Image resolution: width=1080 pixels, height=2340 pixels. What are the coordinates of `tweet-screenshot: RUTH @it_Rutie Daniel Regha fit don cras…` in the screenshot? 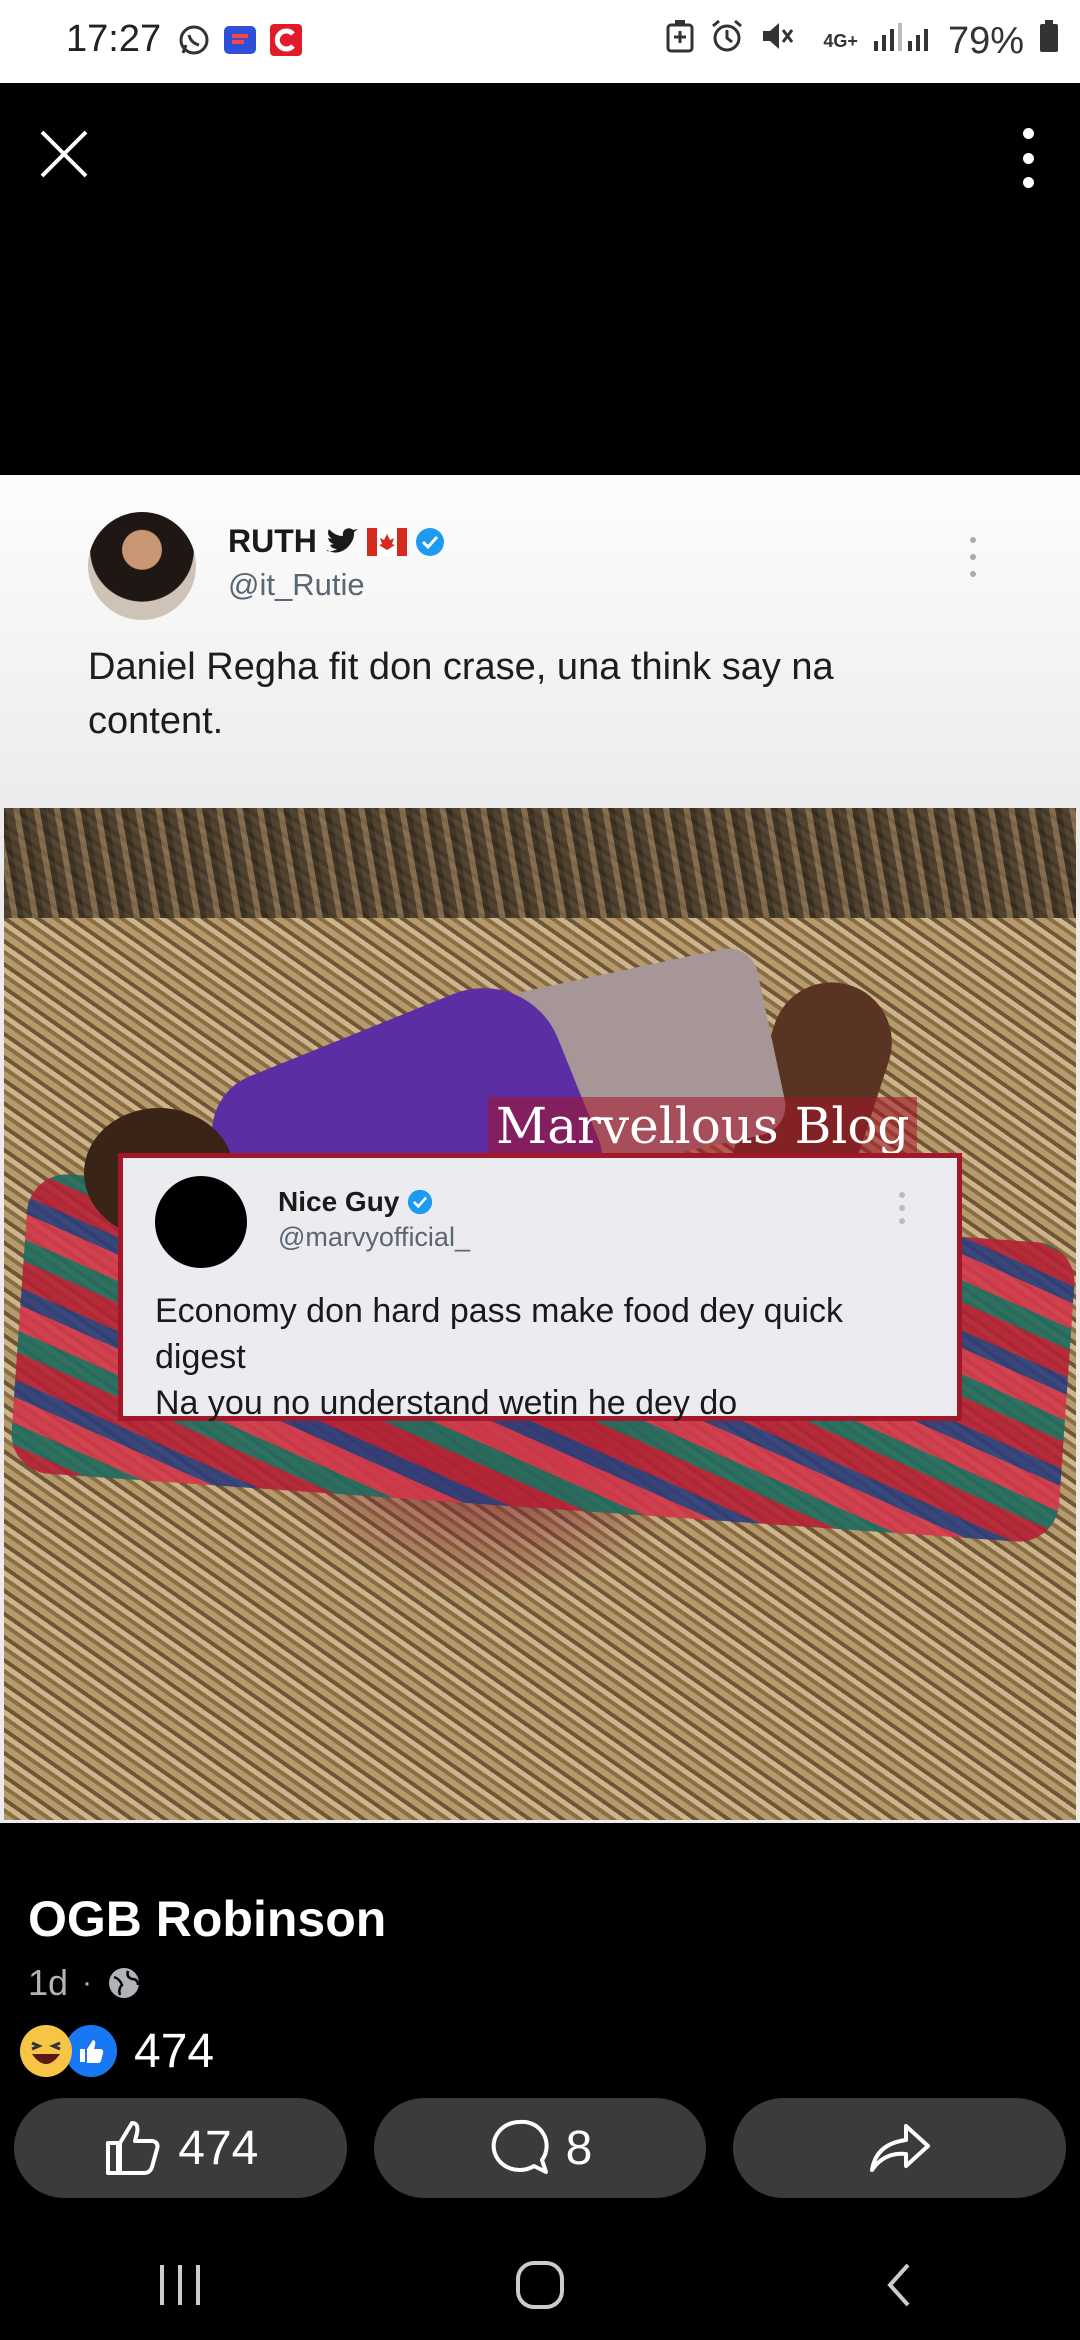 It's located at (540, 640).